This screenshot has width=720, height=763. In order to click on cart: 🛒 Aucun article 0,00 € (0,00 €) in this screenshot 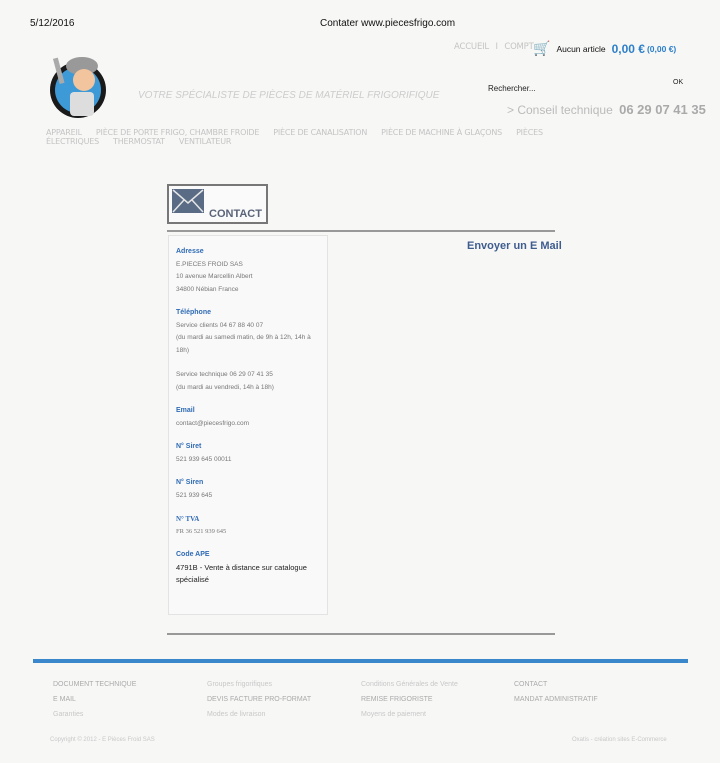, I will do `click(604, 48)`.